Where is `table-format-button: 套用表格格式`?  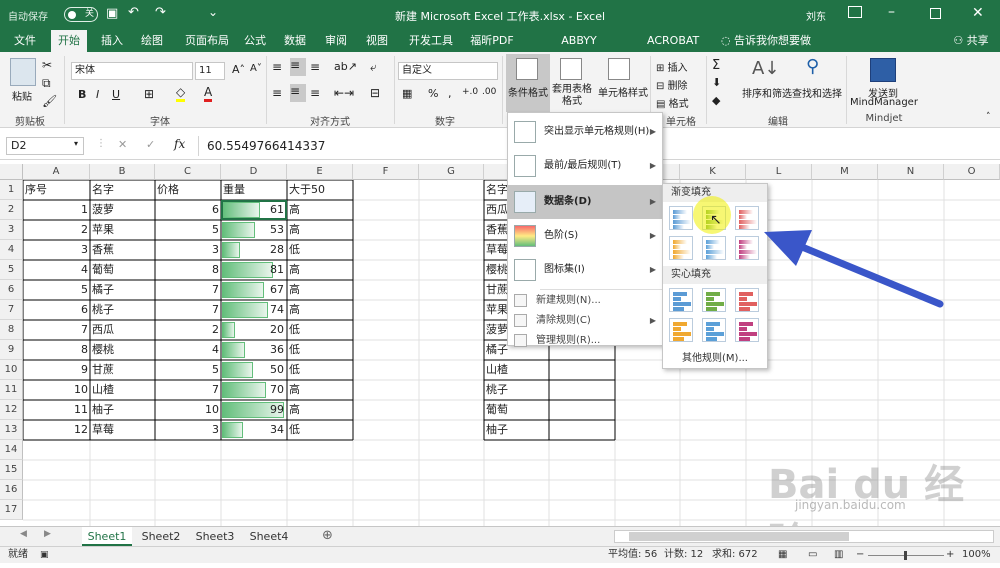 table-format-button: 套用表格格式 is located at coordinates (572, 96).